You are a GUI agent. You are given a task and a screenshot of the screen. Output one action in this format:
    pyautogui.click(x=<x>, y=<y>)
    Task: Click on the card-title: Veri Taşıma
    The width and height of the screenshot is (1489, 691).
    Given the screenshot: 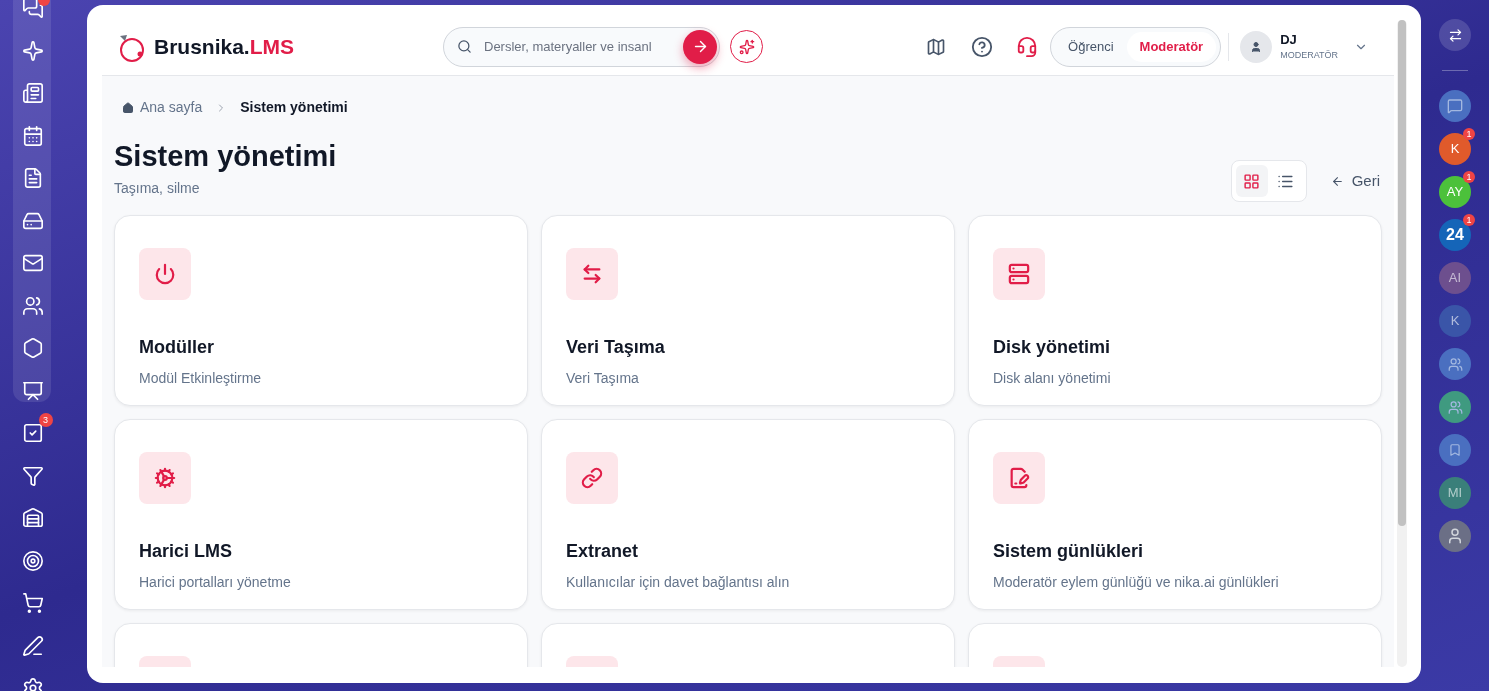 What is the action you would take?
    pyautogui.click(x=616, y=347)
    